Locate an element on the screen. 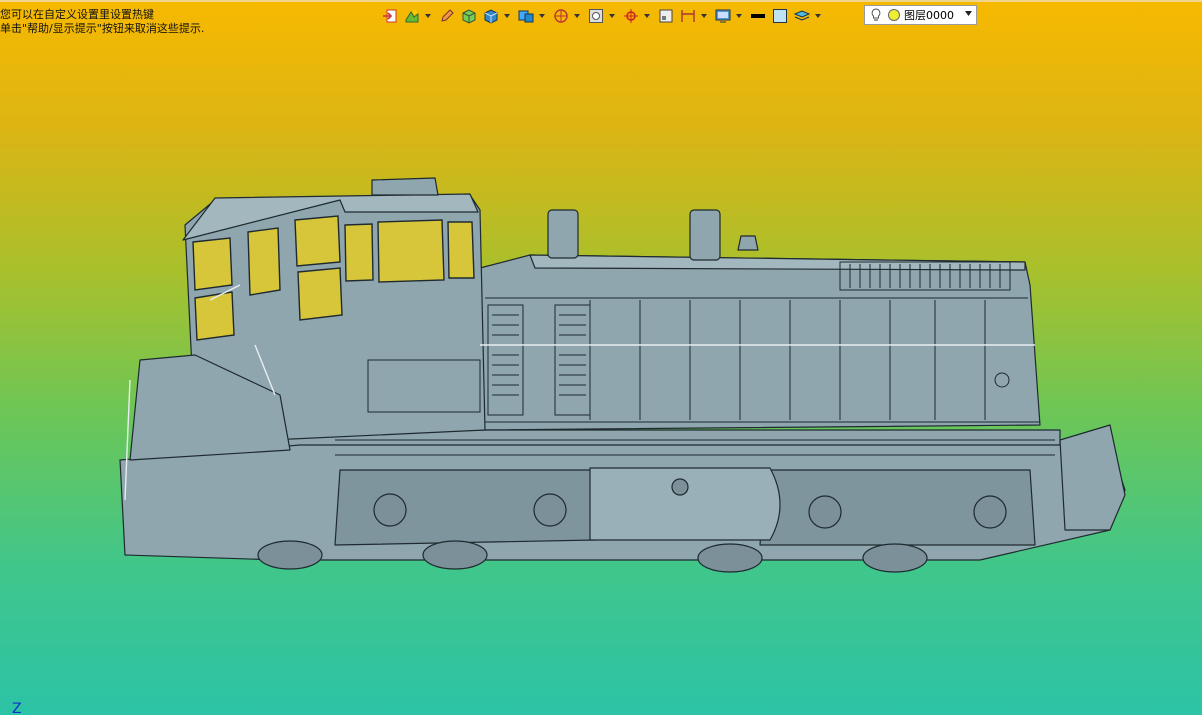 This screenshot has width=1202, height=715. tank-filler is located at coordinates (680, 487).